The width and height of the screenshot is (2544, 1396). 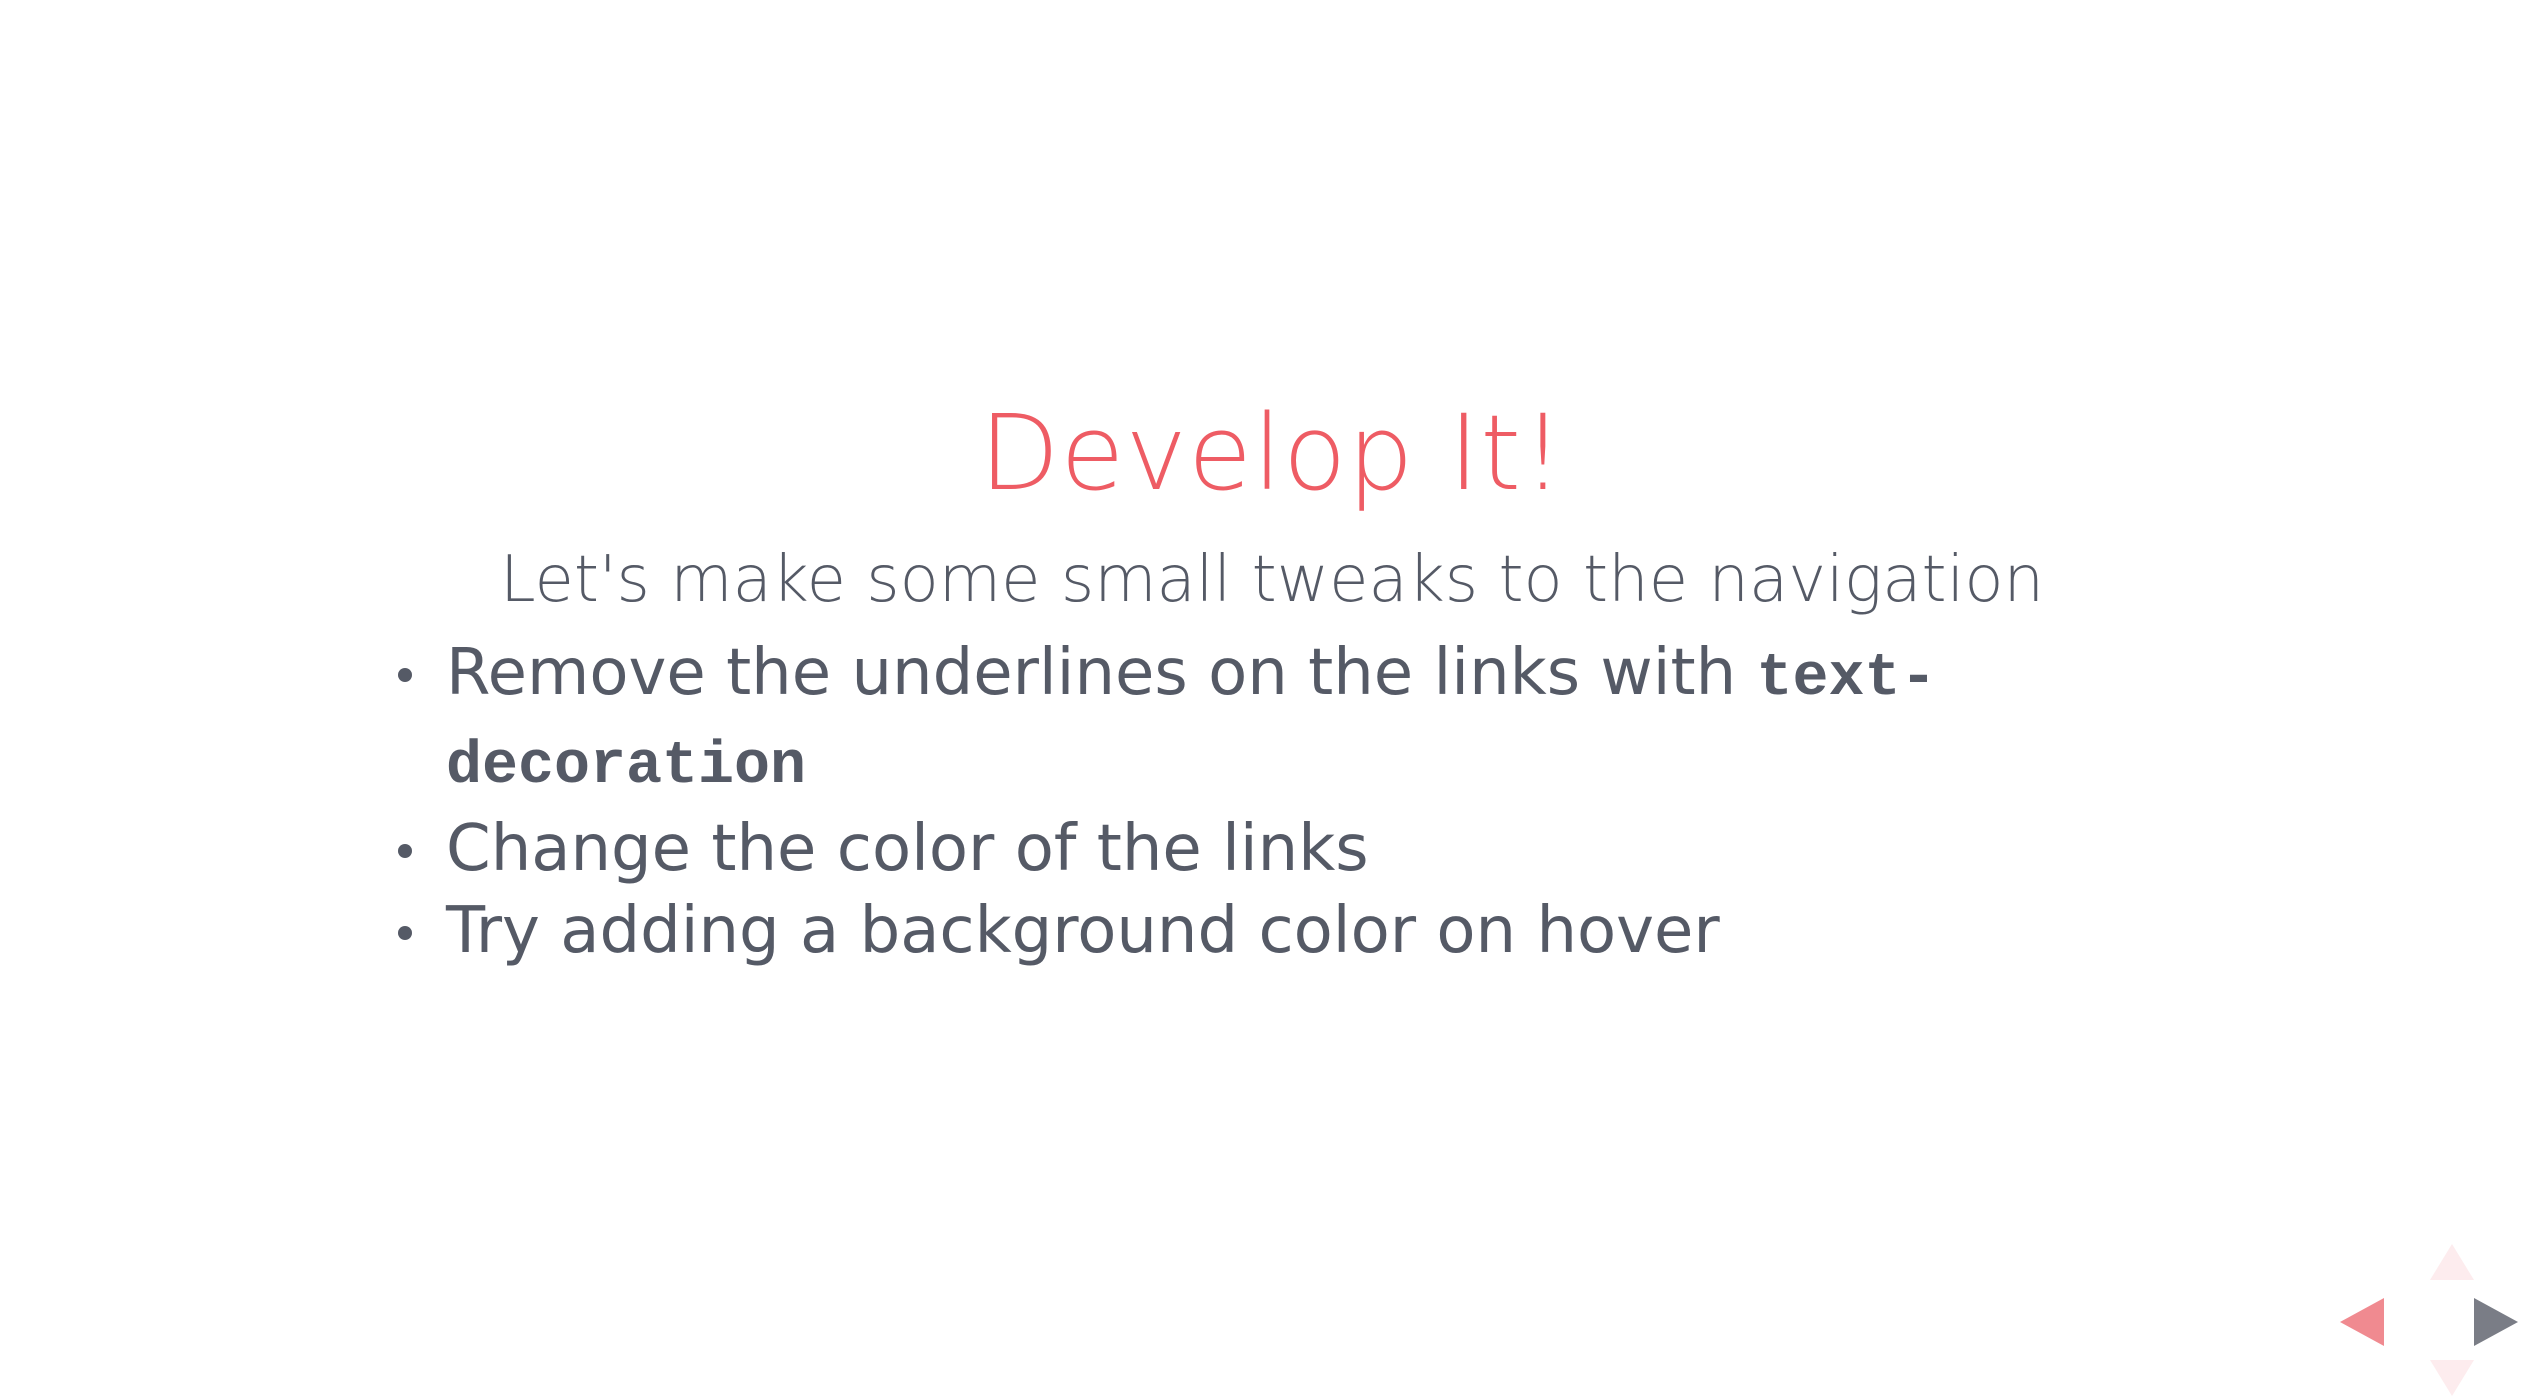 I want to click on arrow-down-icon, so click(x=2452, y=1378).